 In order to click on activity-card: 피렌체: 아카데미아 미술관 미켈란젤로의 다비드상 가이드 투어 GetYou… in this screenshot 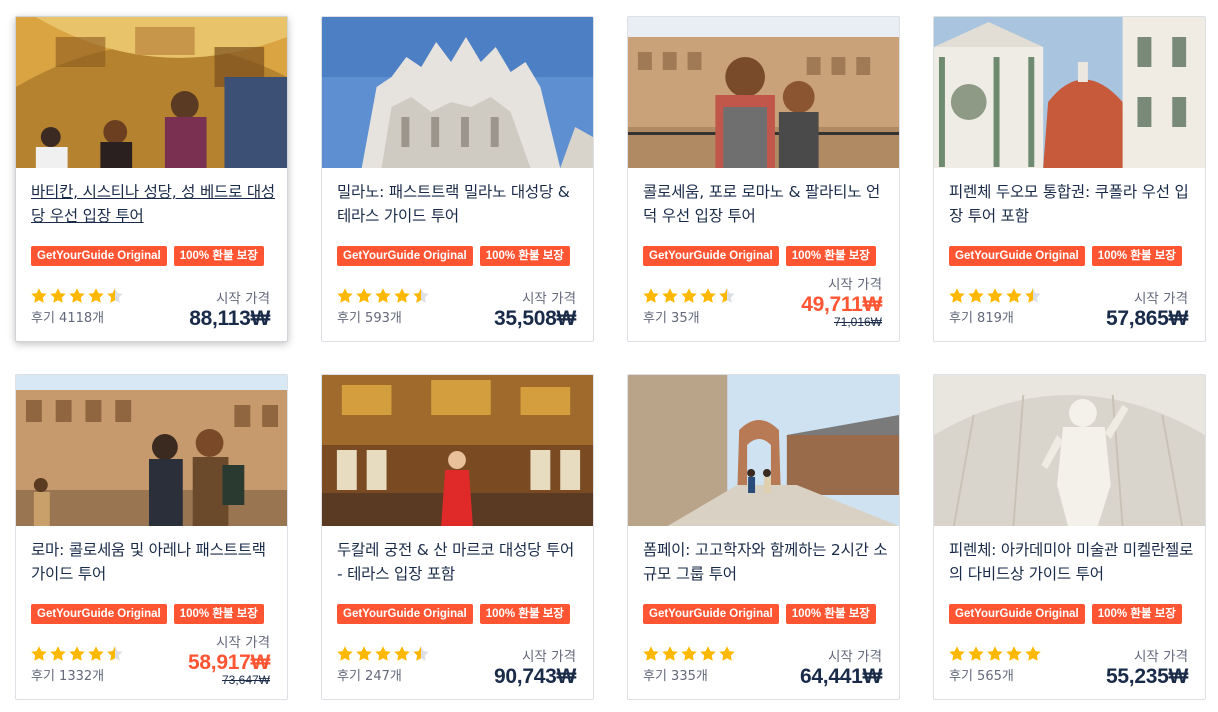, I will do `click(1069, 537)`.